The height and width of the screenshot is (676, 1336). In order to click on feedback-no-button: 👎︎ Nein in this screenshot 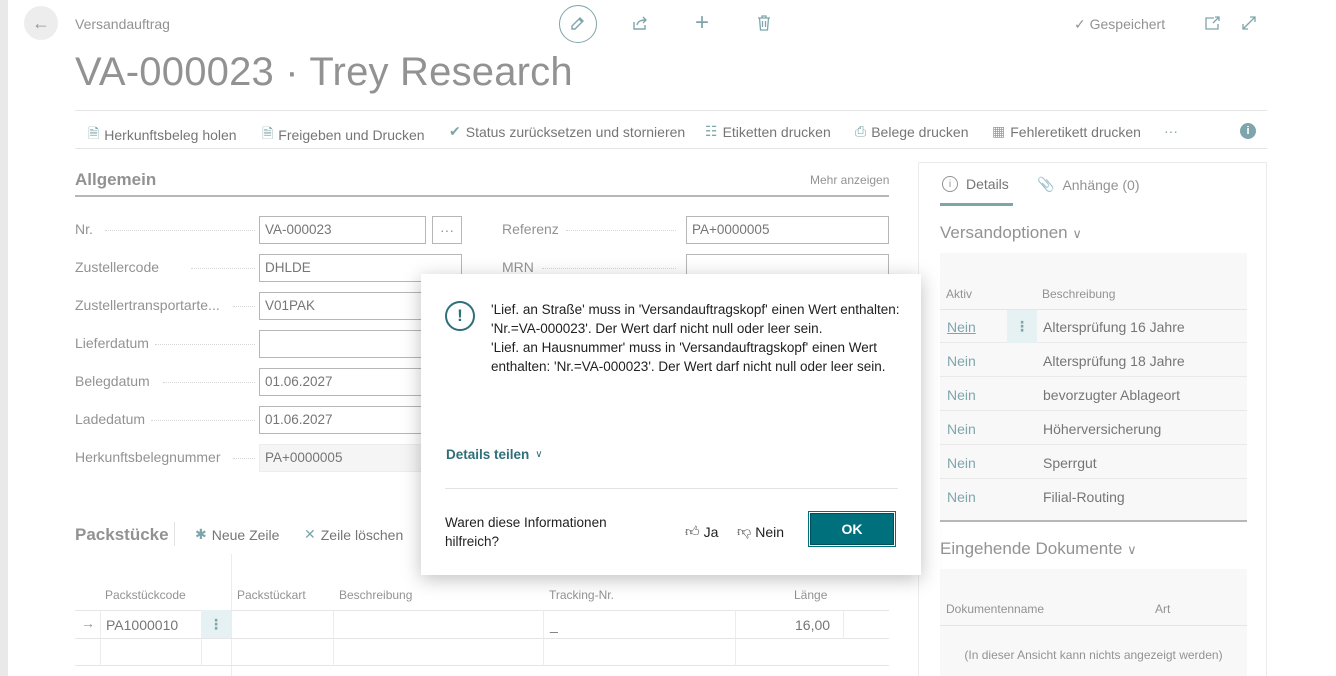, I will do `click(760, 531)`.